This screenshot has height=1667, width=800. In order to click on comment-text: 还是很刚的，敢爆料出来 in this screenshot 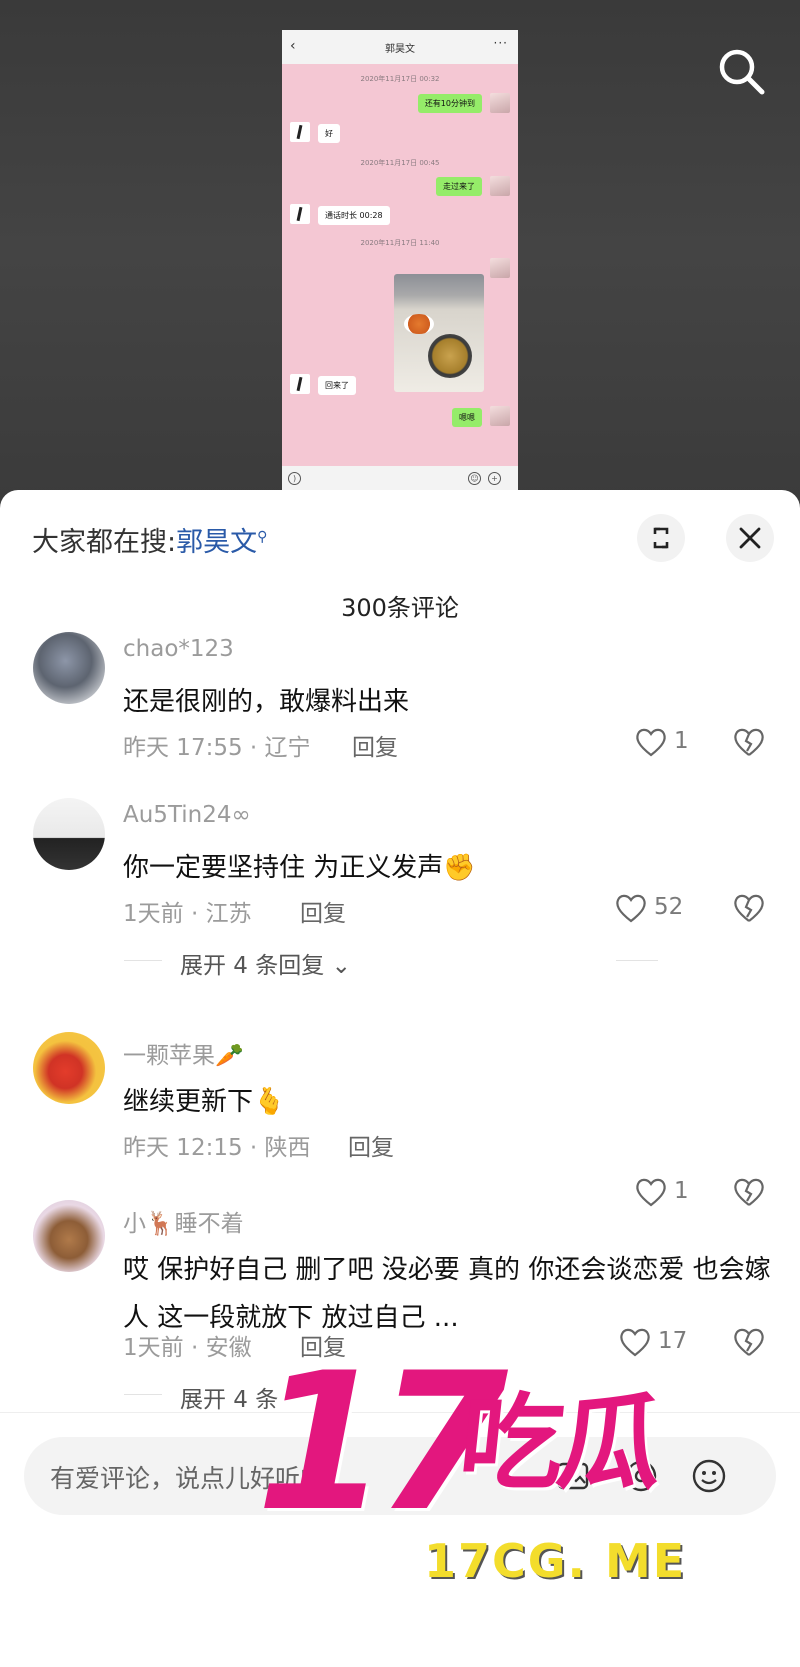, I will do `click(266, 702)`.